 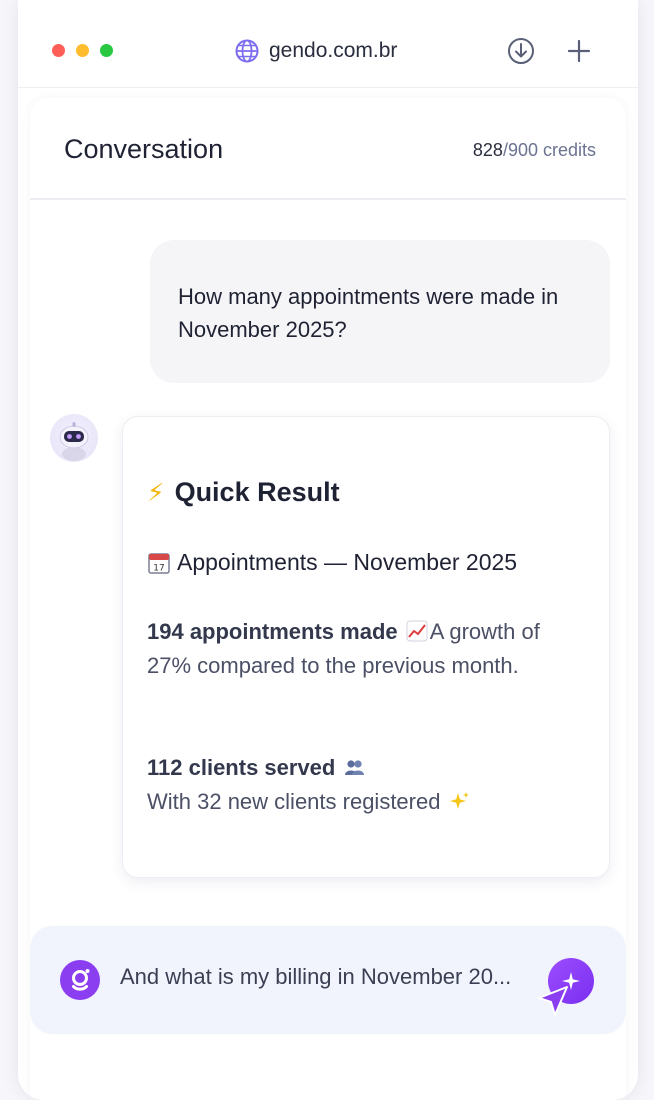 I want to click on credits-total: /900 credits, so click(x=549, y=150).